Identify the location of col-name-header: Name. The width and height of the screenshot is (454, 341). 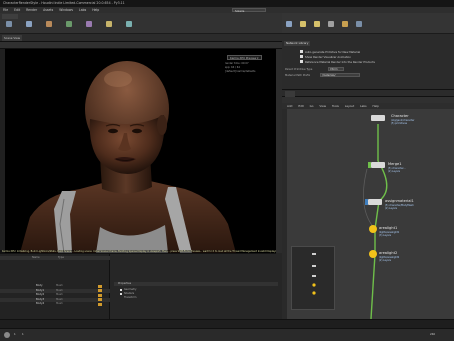
(36, 257).